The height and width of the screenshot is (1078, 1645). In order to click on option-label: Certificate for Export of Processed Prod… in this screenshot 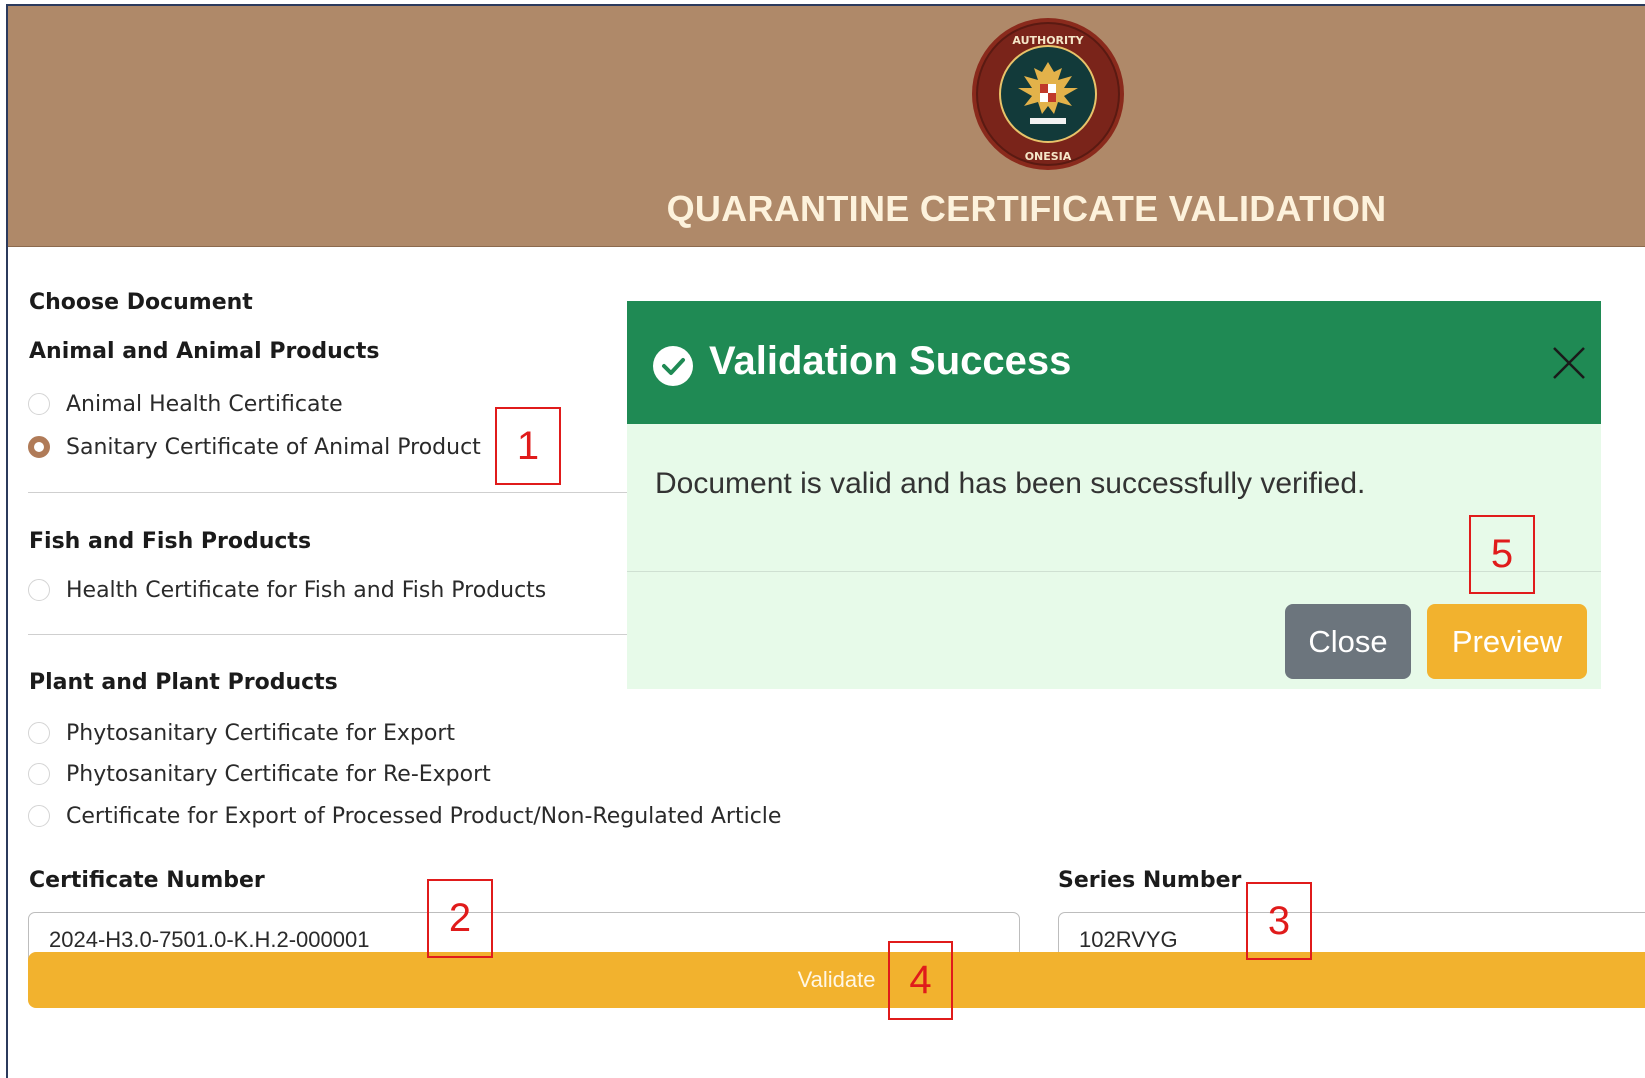, I will do `click(424, 816)`.